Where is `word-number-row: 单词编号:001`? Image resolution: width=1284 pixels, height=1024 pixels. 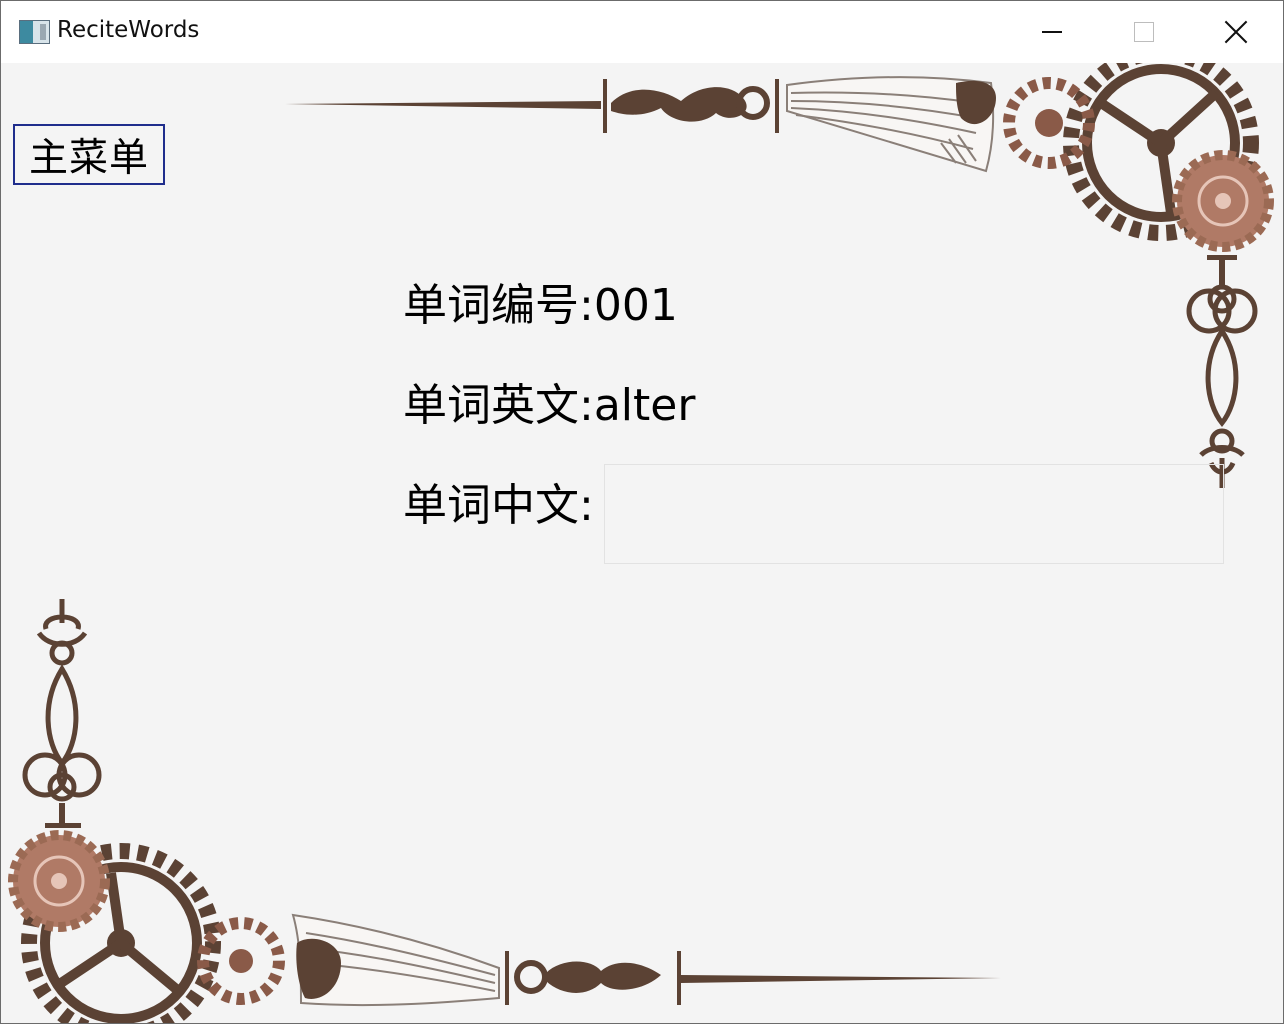 word-number-row: 单词编号:001 is located at coordinates (540, 301).